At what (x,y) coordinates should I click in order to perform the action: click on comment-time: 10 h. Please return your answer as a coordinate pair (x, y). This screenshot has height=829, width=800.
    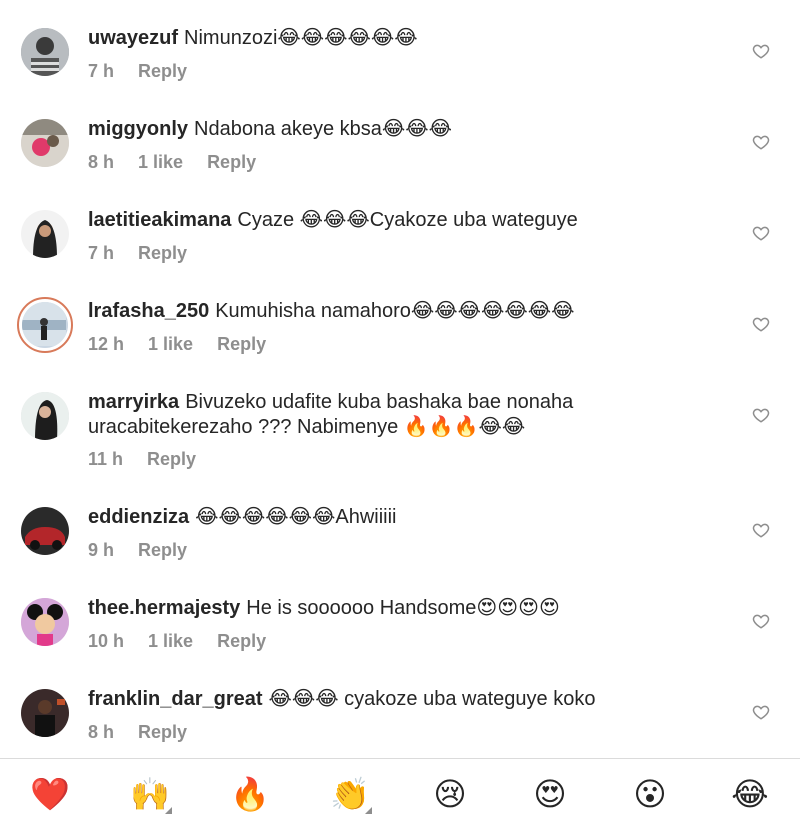
    Looking at the image, I should click on (106, 641).